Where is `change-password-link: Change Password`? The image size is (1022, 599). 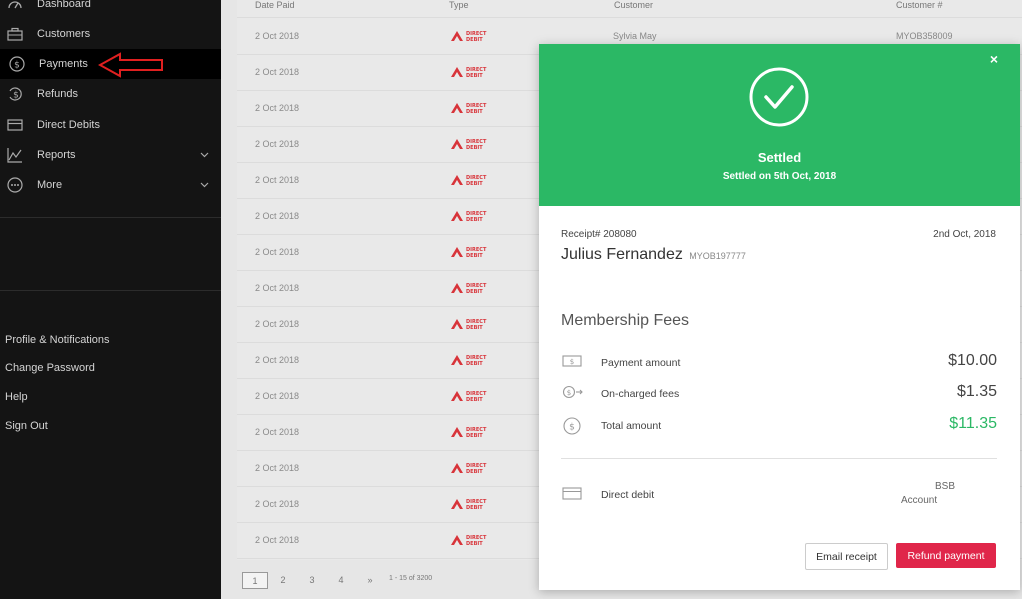 change-password-link: Change Password is located at coordinates (50, 368).